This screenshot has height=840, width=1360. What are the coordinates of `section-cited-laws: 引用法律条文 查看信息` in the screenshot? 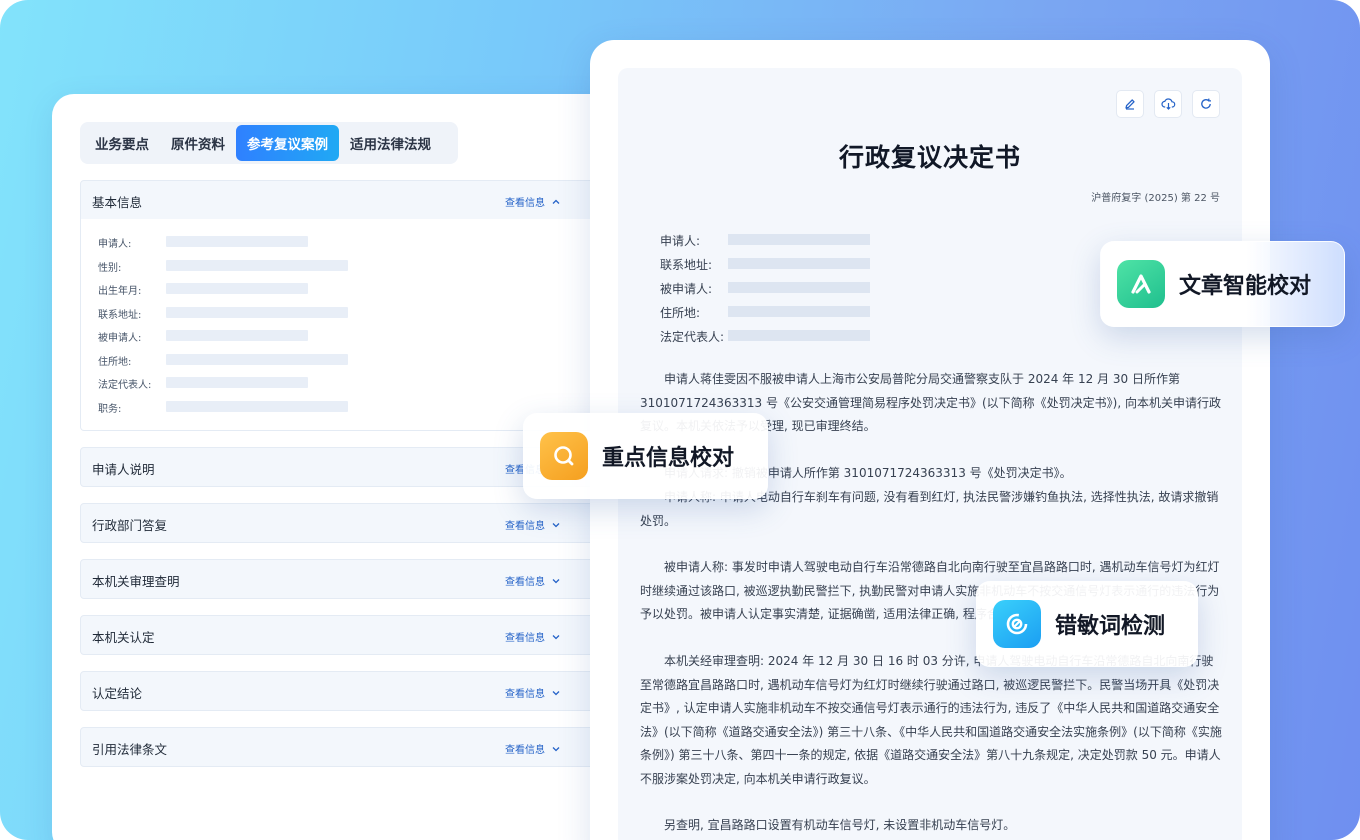 It's located at (340, 747).